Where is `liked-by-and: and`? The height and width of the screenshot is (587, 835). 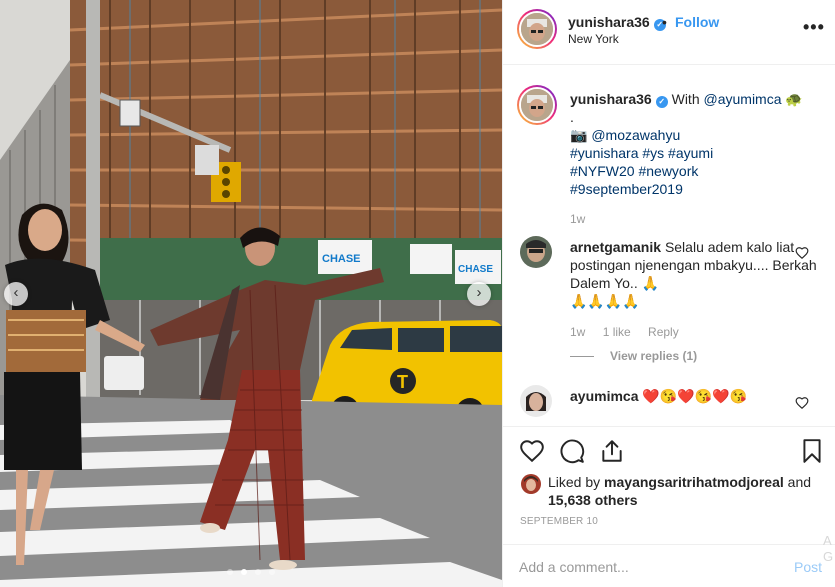
liked-by-and: and is located at coordinates (799, 482).